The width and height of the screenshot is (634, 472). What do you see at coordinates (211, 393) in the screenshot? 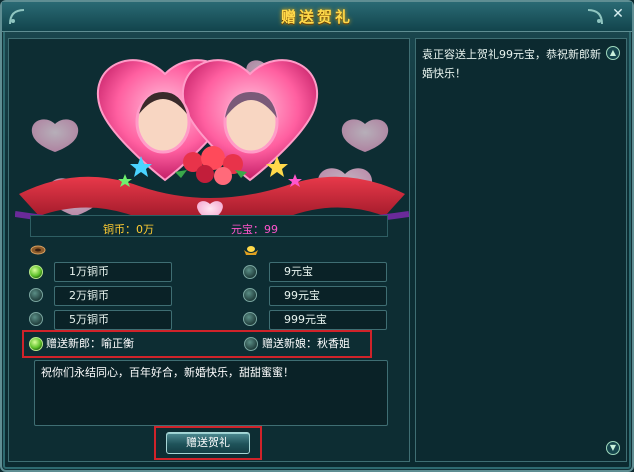
I see `wish-message-input: 祝你们永结同心，百年好合，新婚快乐，甜甜蜜蜜！` at bounding box center [211, 393].